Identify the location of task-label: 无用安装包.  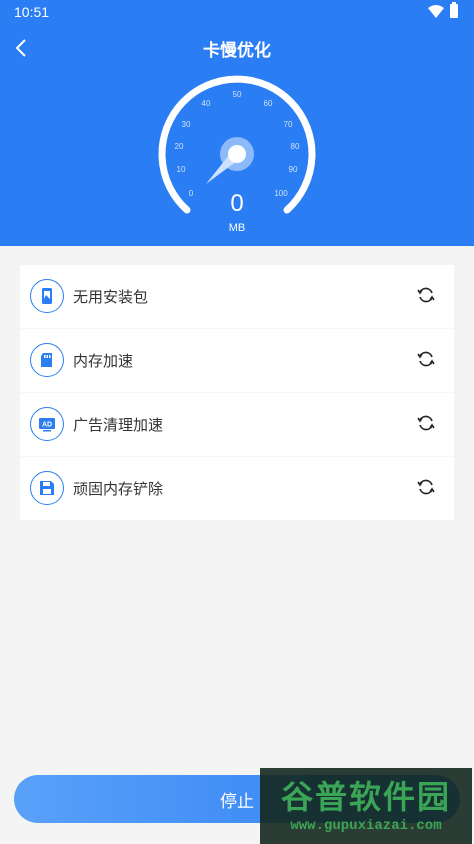
(111, 297).